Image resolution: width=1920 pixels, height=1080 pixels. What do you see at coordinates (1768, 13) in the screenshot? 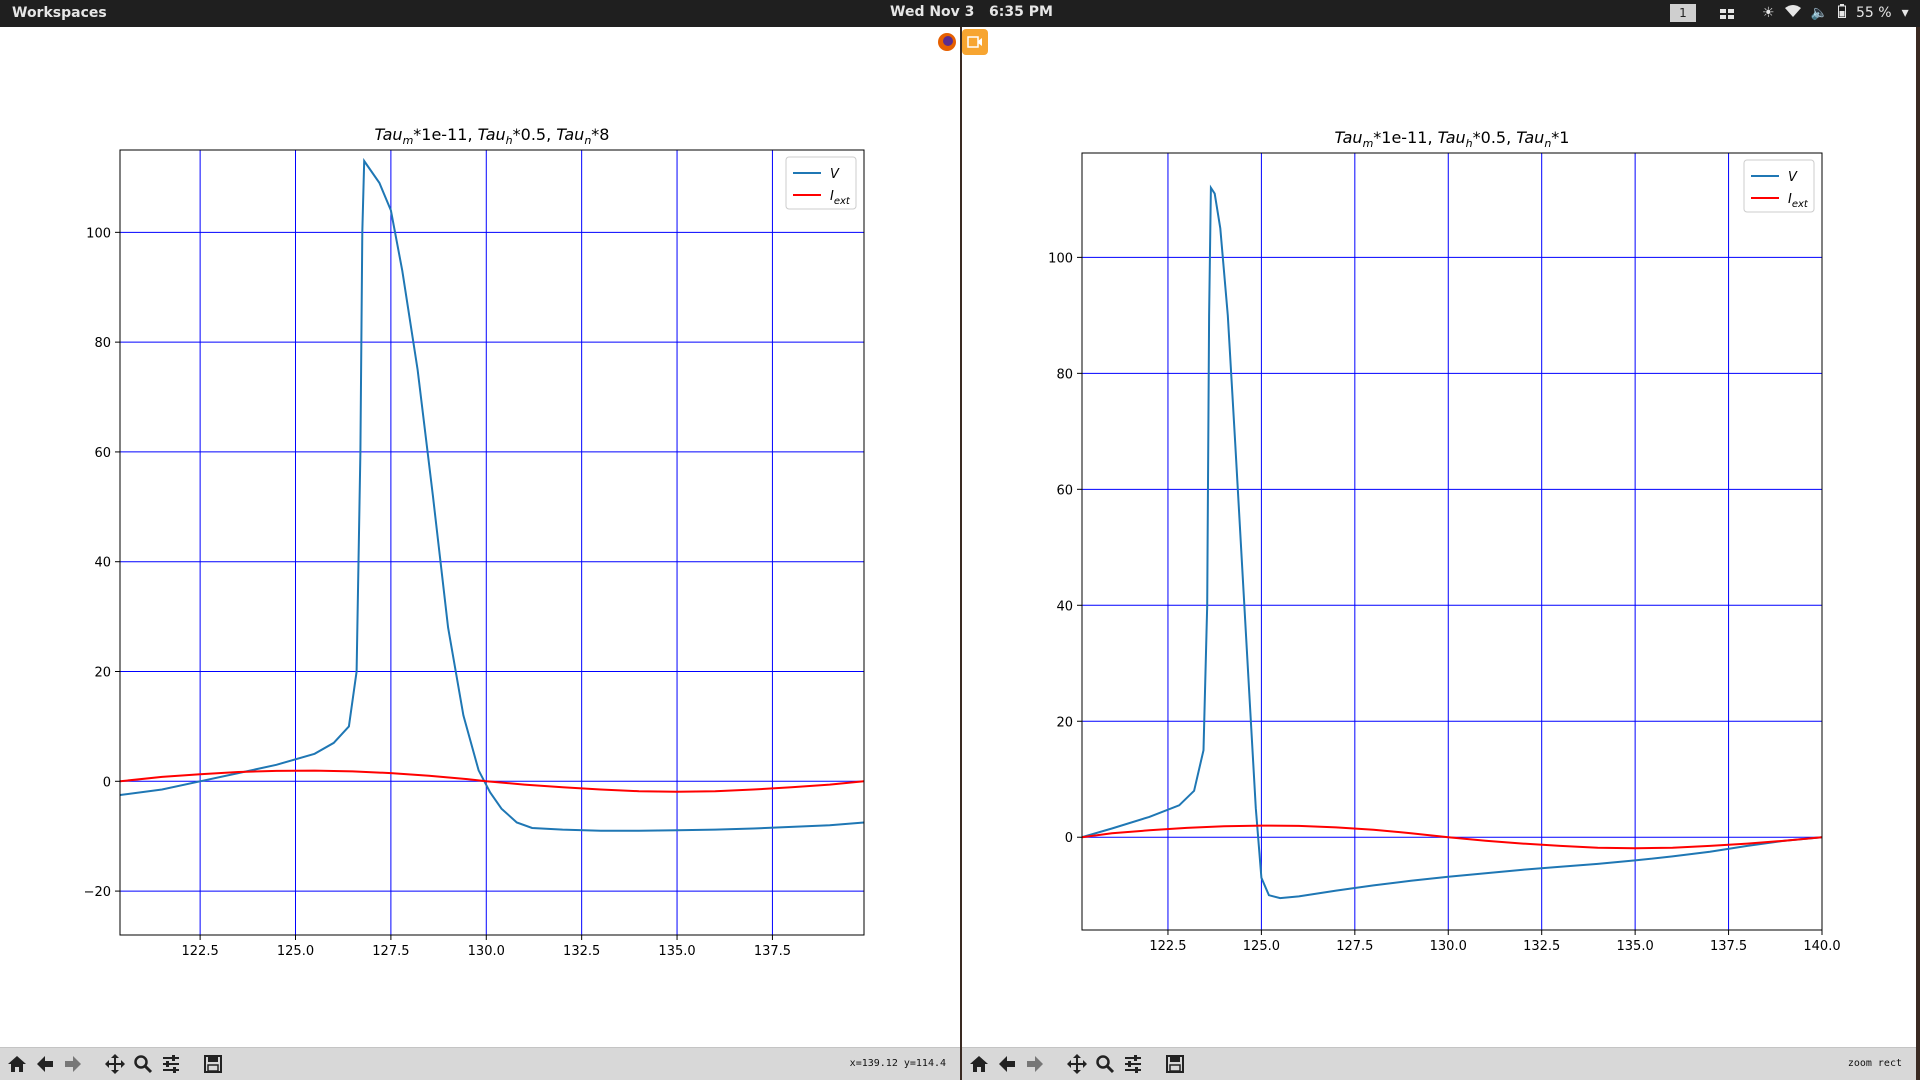
I see `brightness-icon: ☀` at bounding box center [1768, 13].